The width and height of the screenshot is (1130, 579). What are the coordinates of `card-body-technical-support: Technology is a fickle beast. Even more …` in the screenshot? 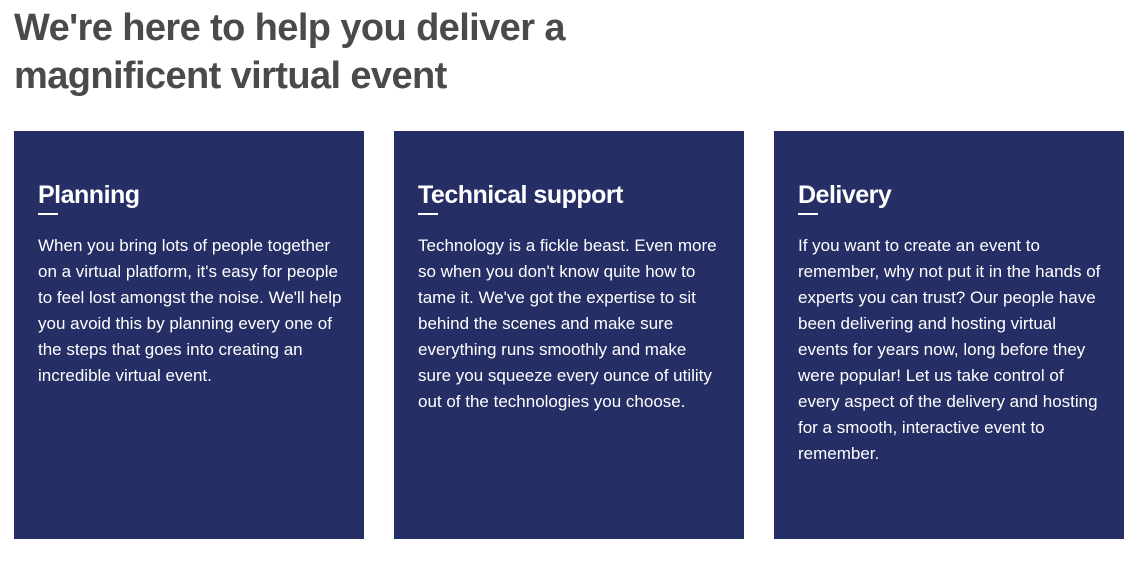 It's located at (567, 323).